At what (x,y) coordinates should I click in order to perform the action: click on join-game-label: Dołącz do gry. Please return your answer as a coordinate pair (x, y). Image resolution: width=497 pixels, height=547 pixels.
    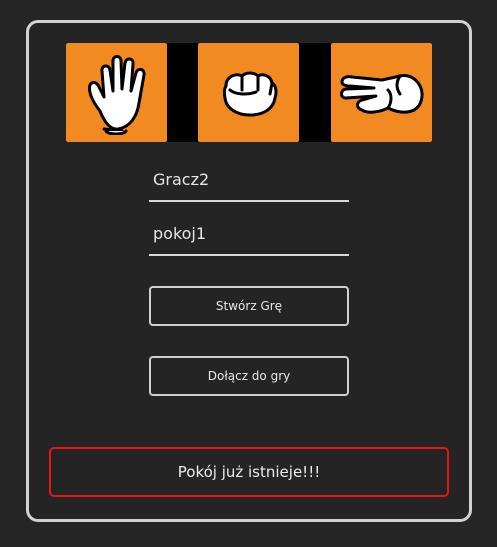
    Looking at the image, I should click on (249, 376).